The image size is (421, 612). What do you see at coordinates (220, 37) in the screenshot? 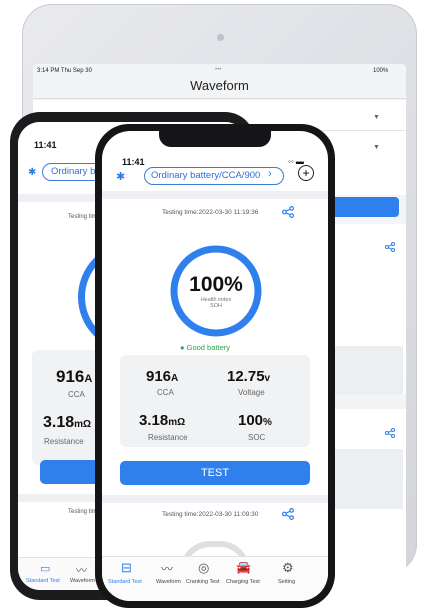
I see `tablet-camera` at bounding box center [220, 37].